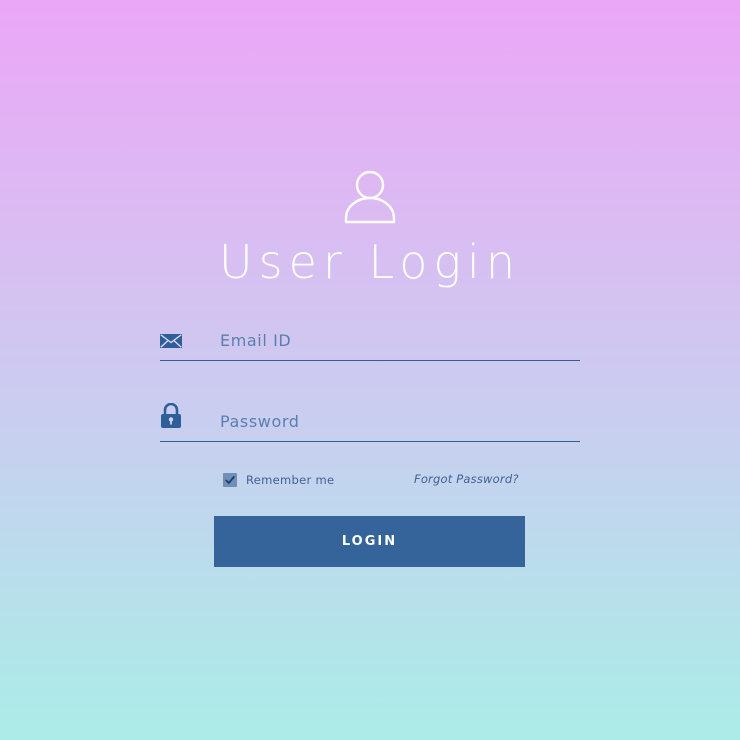 This screenshot has height=740, width=740. I want to click on forgot-password-link: Forgot Password?, so click(466, 479).